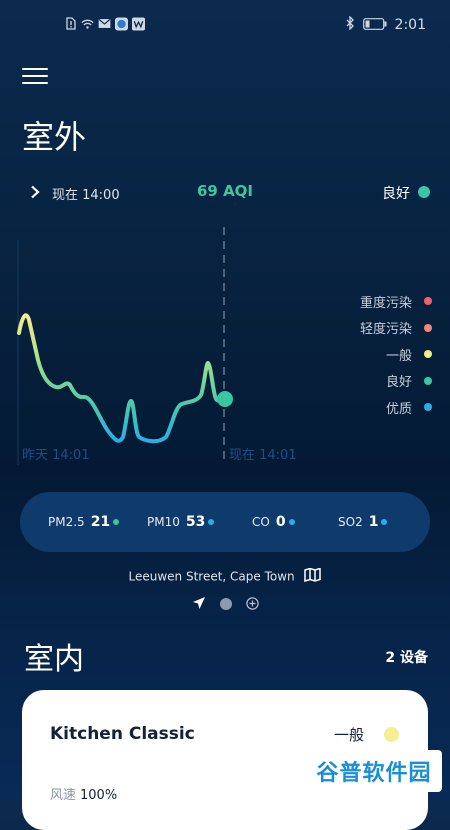 This screenshot has width=450, height=830. What do you see at coordinates (225, 192) in the screenshot?
I see `aqi-summary-row: 现在 14:00 69 AQI 良好` at bounding box center [225, 192].